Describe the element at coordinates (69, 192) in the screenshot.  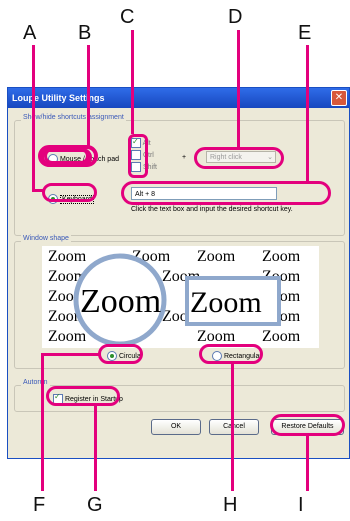
I see `ring-keyboard` at that location.